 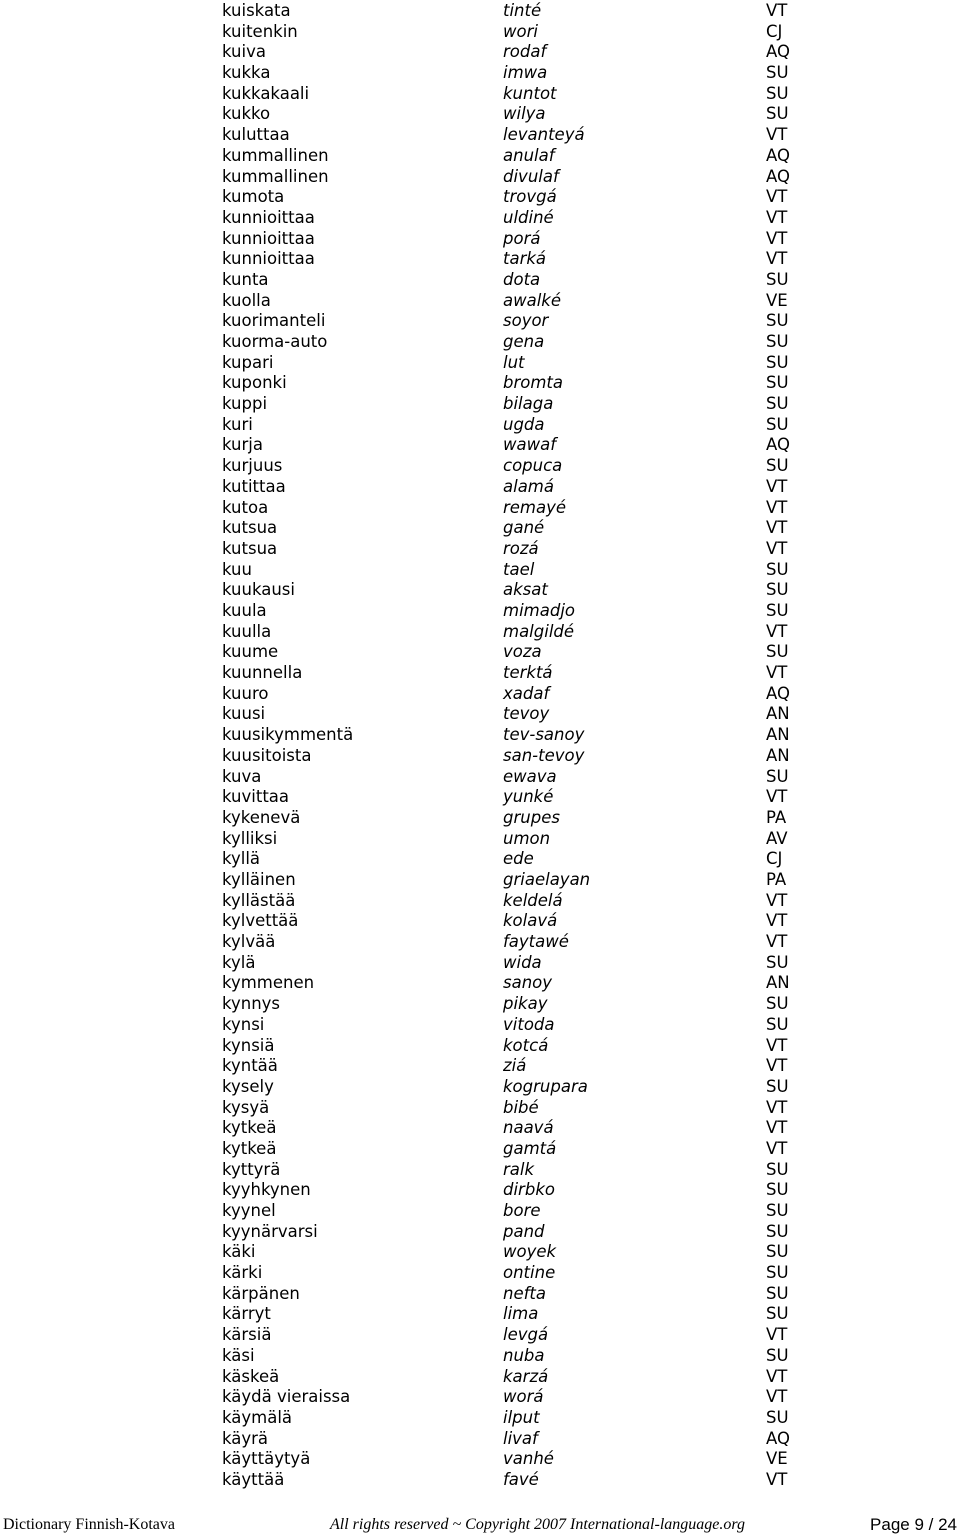 What do you see at coordinates (522, 279) in the screenshot?
I see `kotava-word: dota` at bounding box center [522, 279].